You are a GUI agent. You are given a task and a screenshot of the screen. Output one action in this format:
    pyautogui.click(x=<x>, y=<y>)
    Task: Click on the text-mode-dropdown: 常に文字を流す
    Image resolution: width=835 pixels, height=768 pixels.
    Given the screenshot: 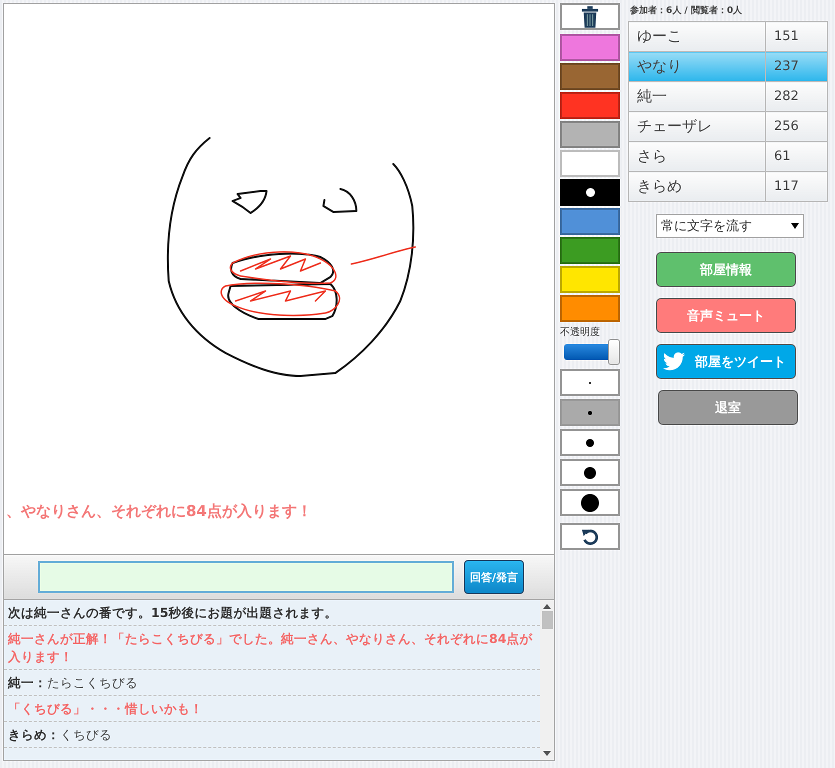 What is the action you would take?
    pyautogui.click(x=730, y=226)
    